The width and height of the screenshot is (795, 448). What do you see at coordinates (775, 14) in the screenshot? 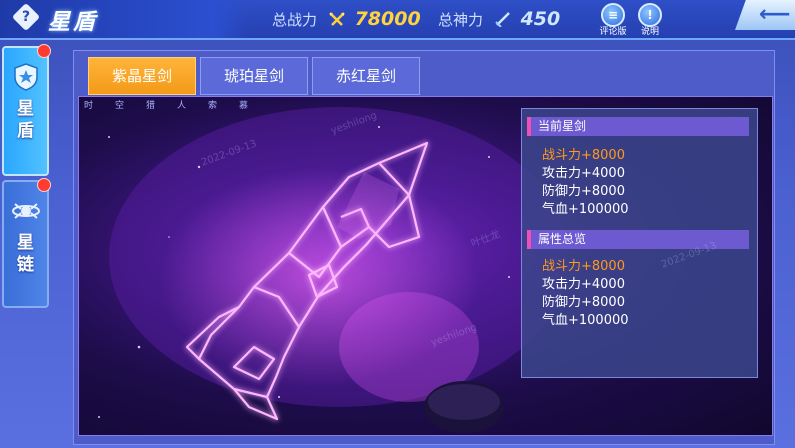
I see `back-arrow-icon: ⟵` at bounding box center [775, 14].